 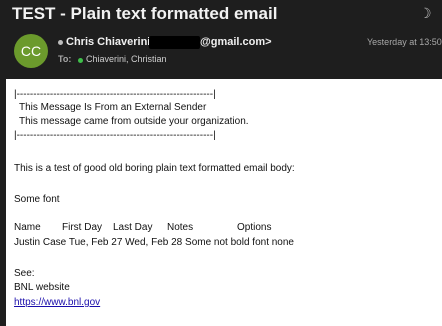 What do you see at coordinates (113, 42) in the screenshot?
I see `sender-name: Chris Chiaverini <` at bounding box center [113, 42].